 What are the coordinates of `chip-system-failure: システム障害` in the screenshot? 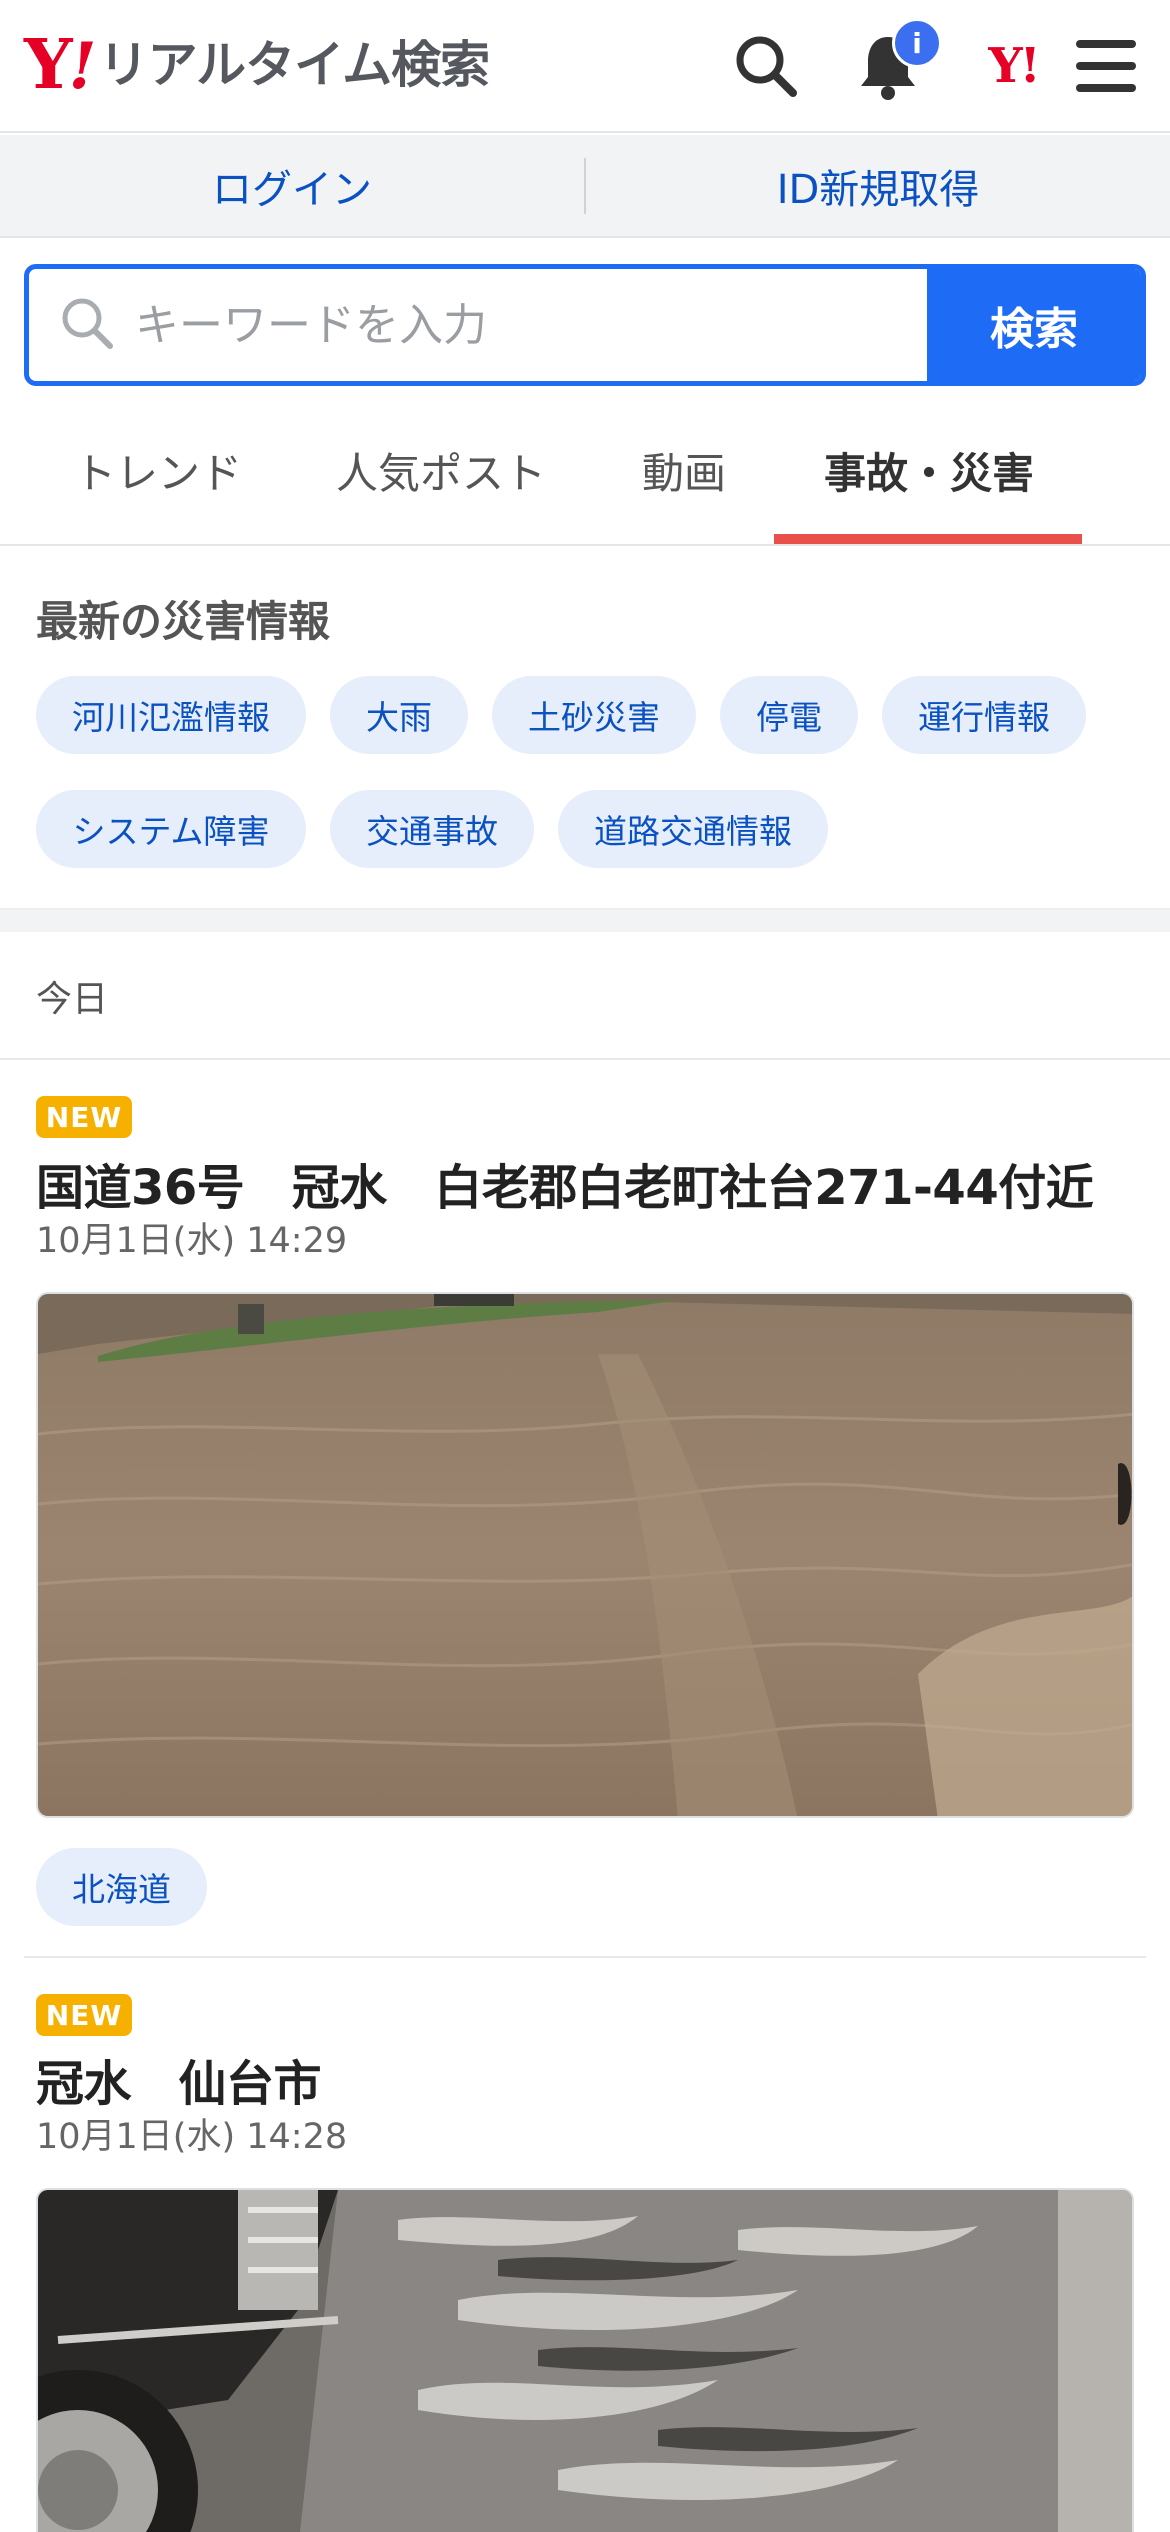 It's located at (171, 829).